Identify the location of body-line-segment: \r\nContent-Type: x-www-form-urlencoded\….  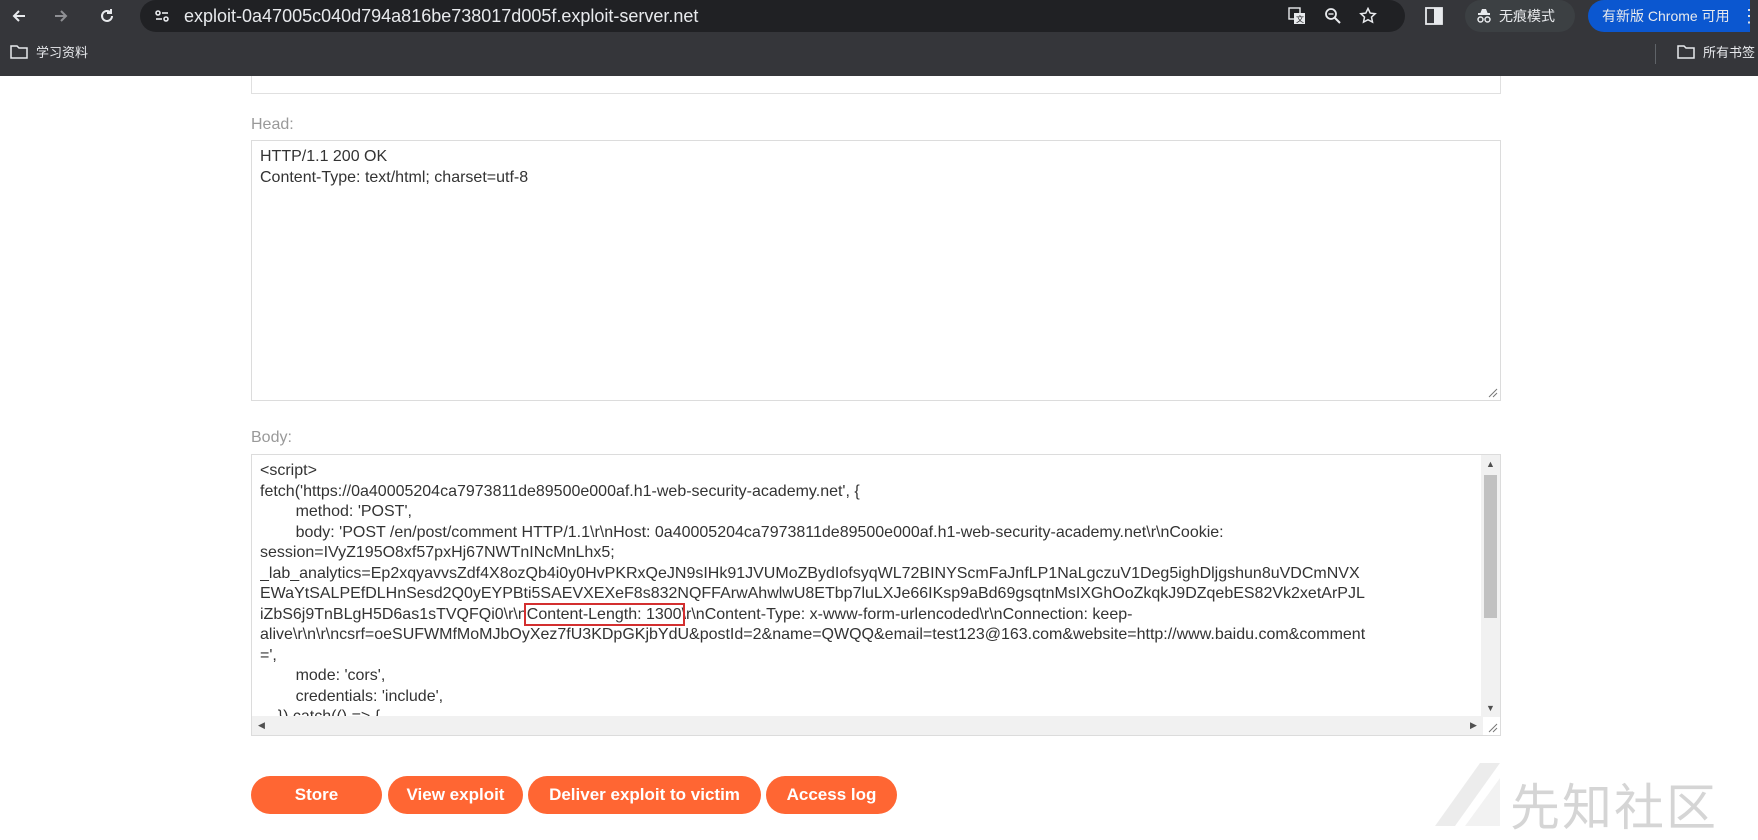
(907, 614).